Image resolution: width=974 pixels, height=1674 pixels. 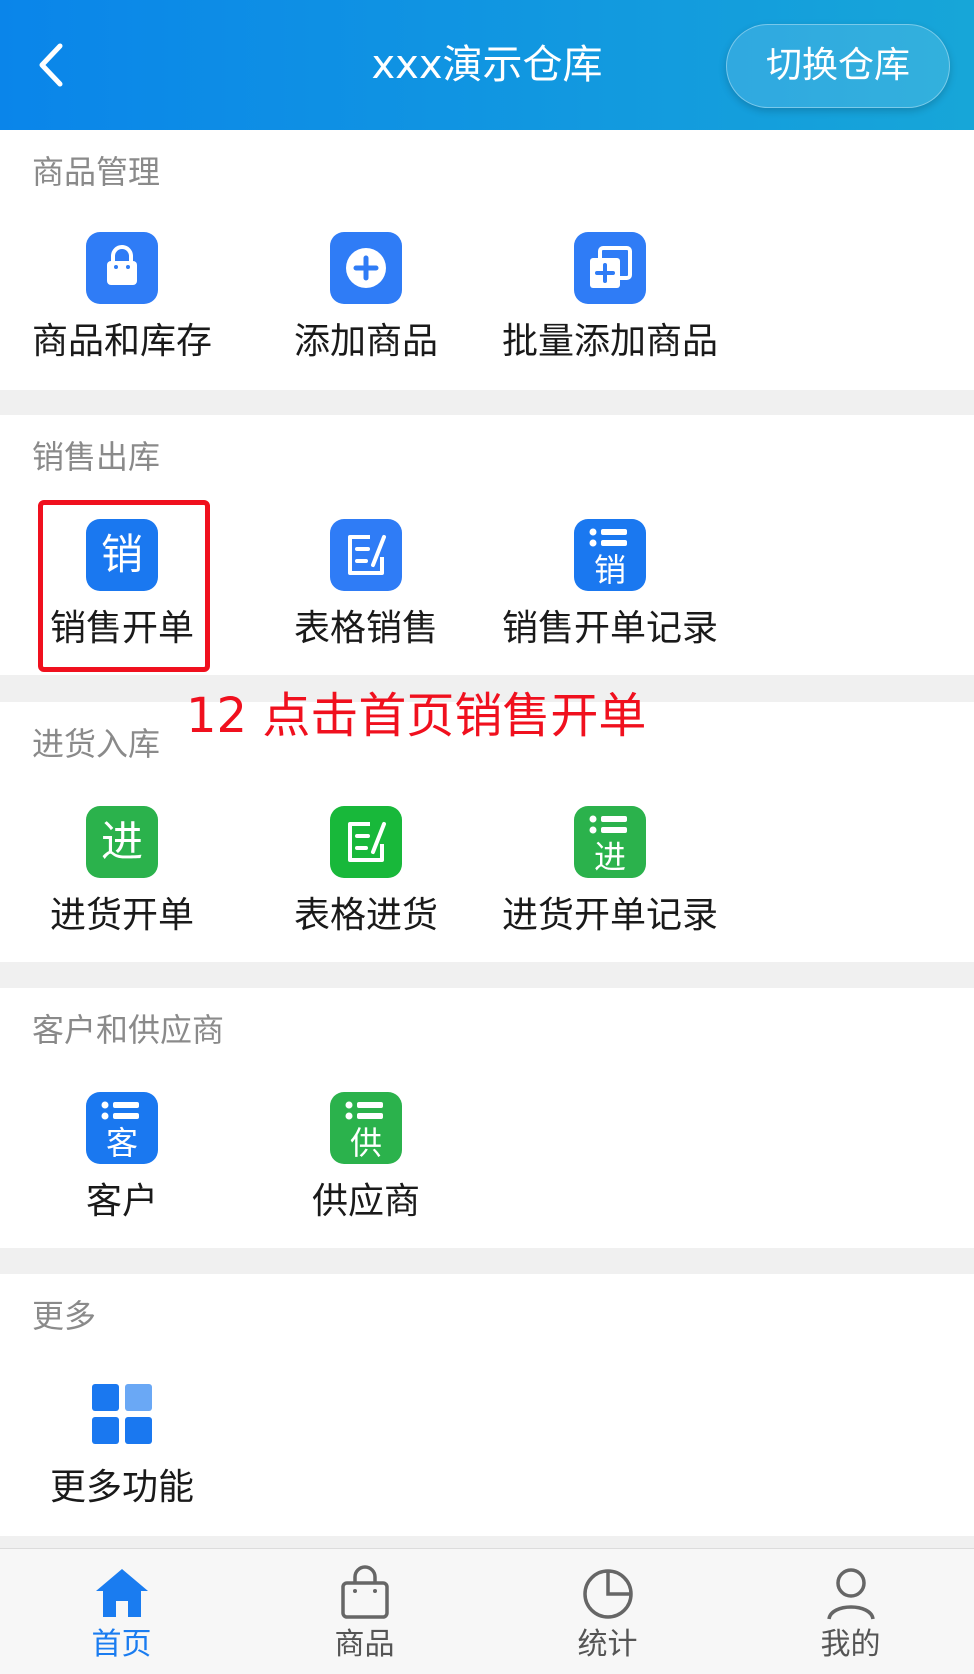 I want to click on icon-glyph: 客, so click(x=122, y=1143).